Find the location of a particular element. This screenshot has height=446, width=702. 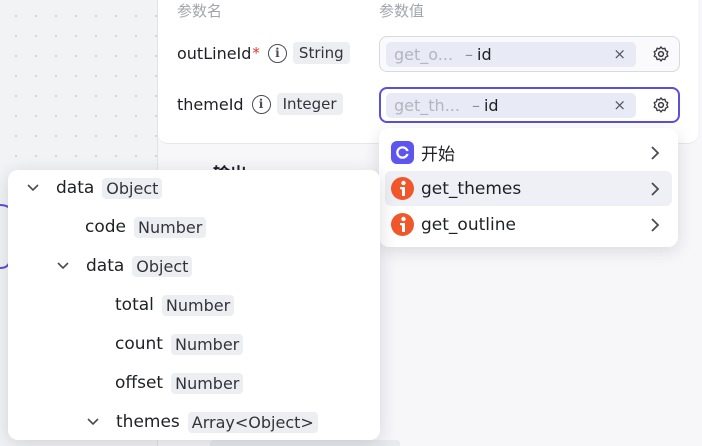

tree-node-offset: offset Number is located at coordinates (179, 383).